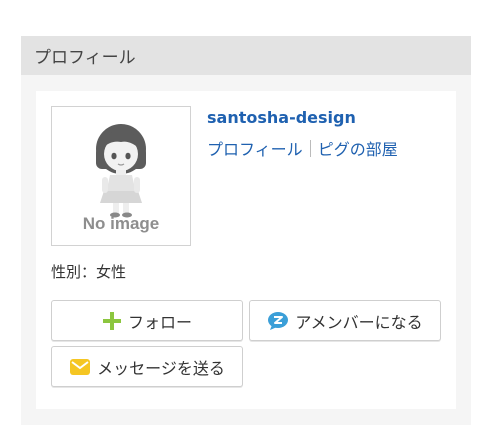 Image resolution: width=488 pixels, height=439 pixels. Describe the element at coordinates (85, 58) in the screenshot. I see `widget-title: プロフィール` at that location.